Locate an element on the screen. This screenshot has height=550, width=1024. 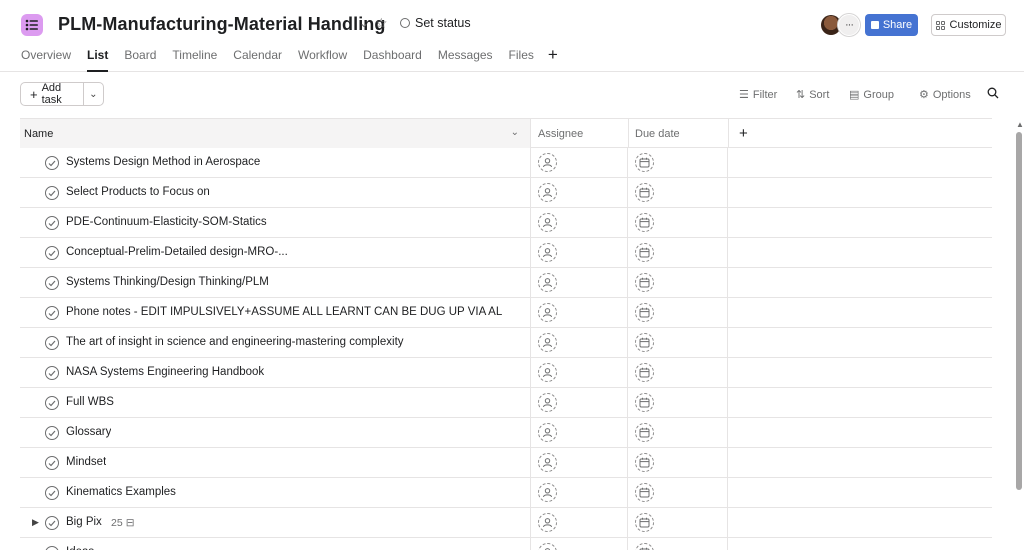
task-name-cell: NASA Systems Engineering Handbook is located at coordinates (275, 372).